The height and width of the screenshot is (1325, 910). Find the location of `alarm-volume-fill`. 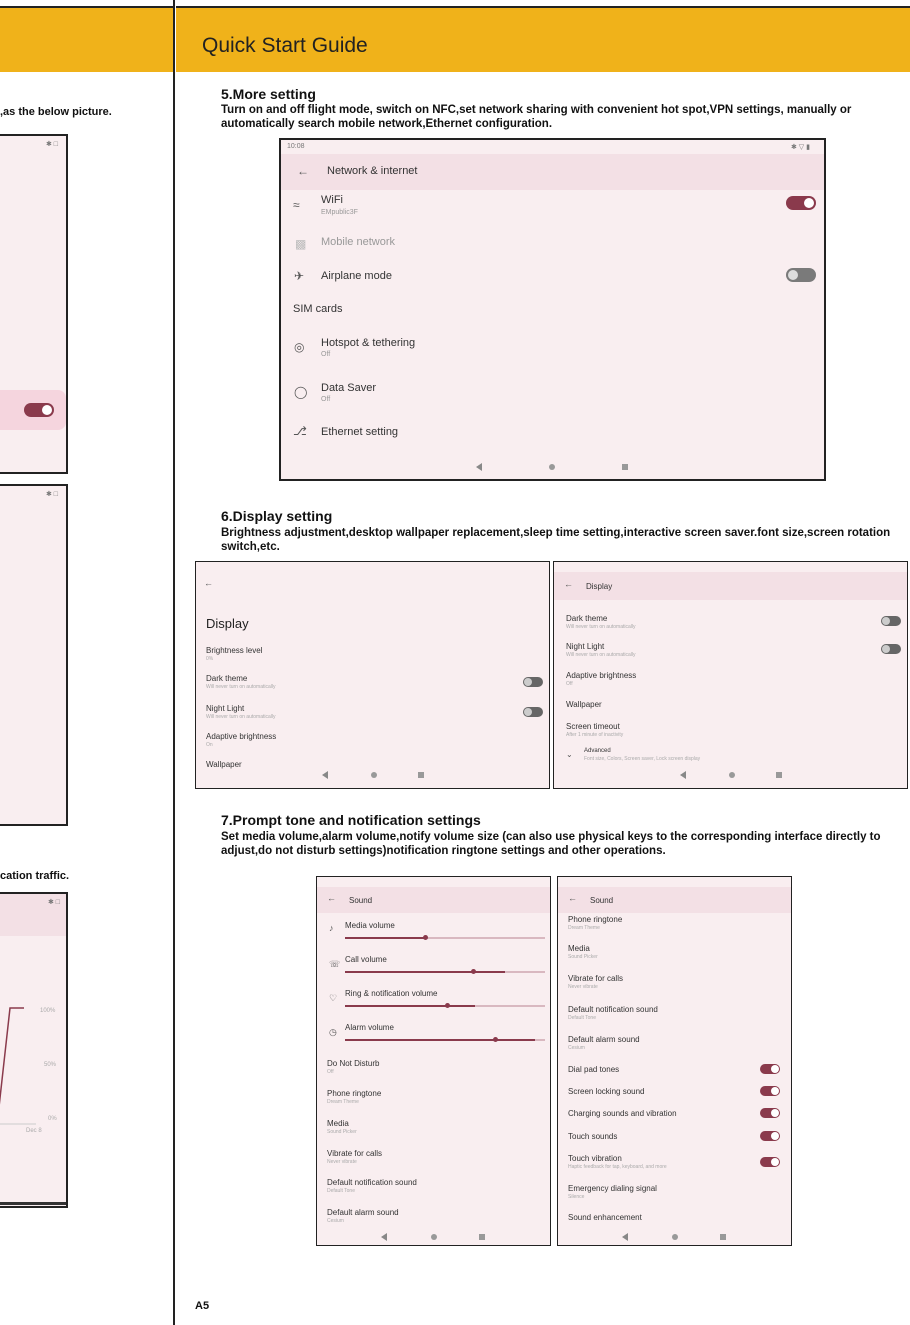

alarm-volume-fill is located at coordinates (440, 1040).